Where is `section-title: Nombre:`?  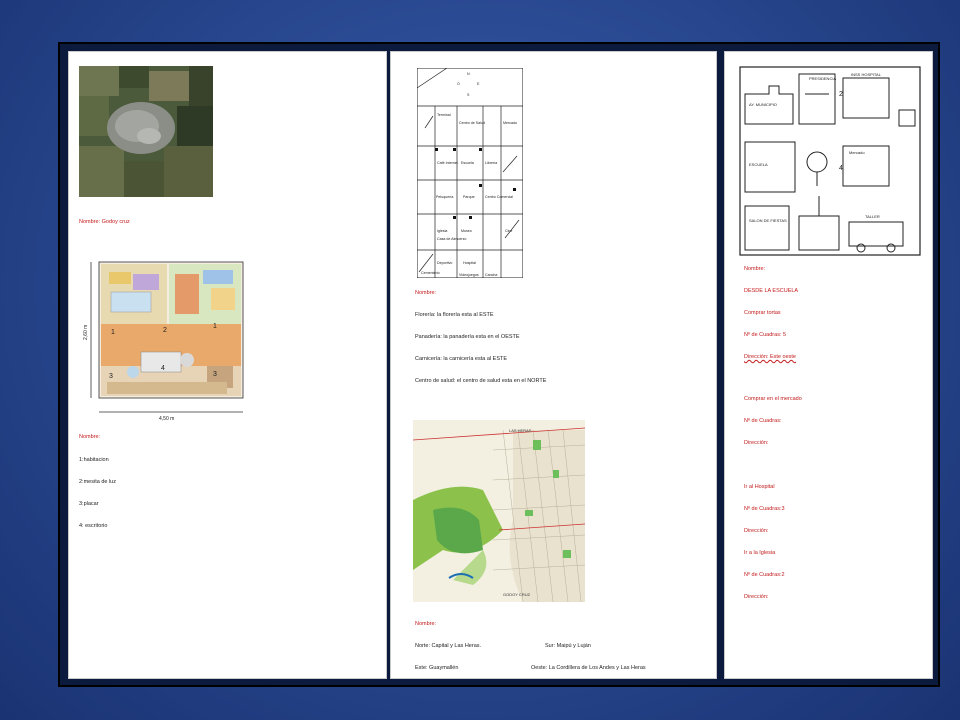
section-title: Nombre: is located at coordinates (426, 293).